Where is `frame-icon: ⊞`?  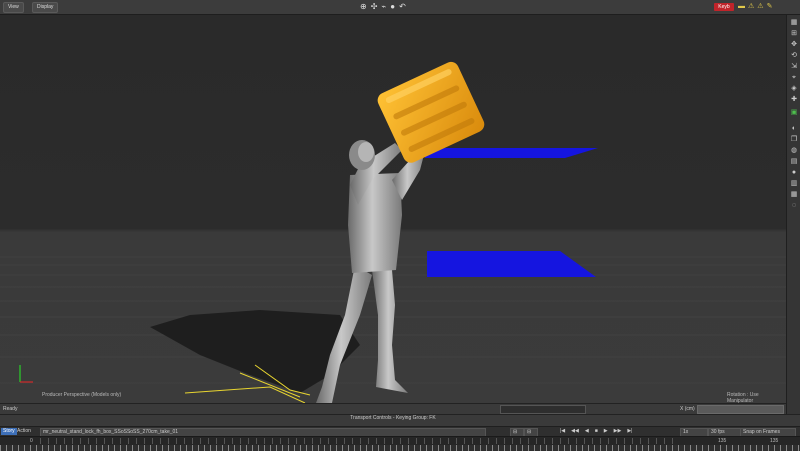 frame-icon: ⊞ is located at coordinates (794, 34).